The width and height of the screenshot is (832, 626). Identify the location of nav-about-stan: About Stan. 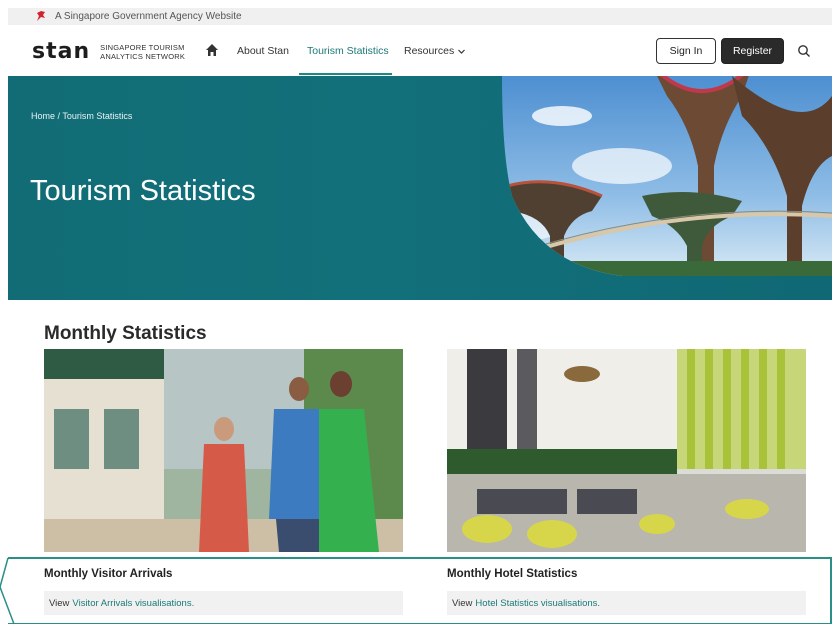
(263, 51).